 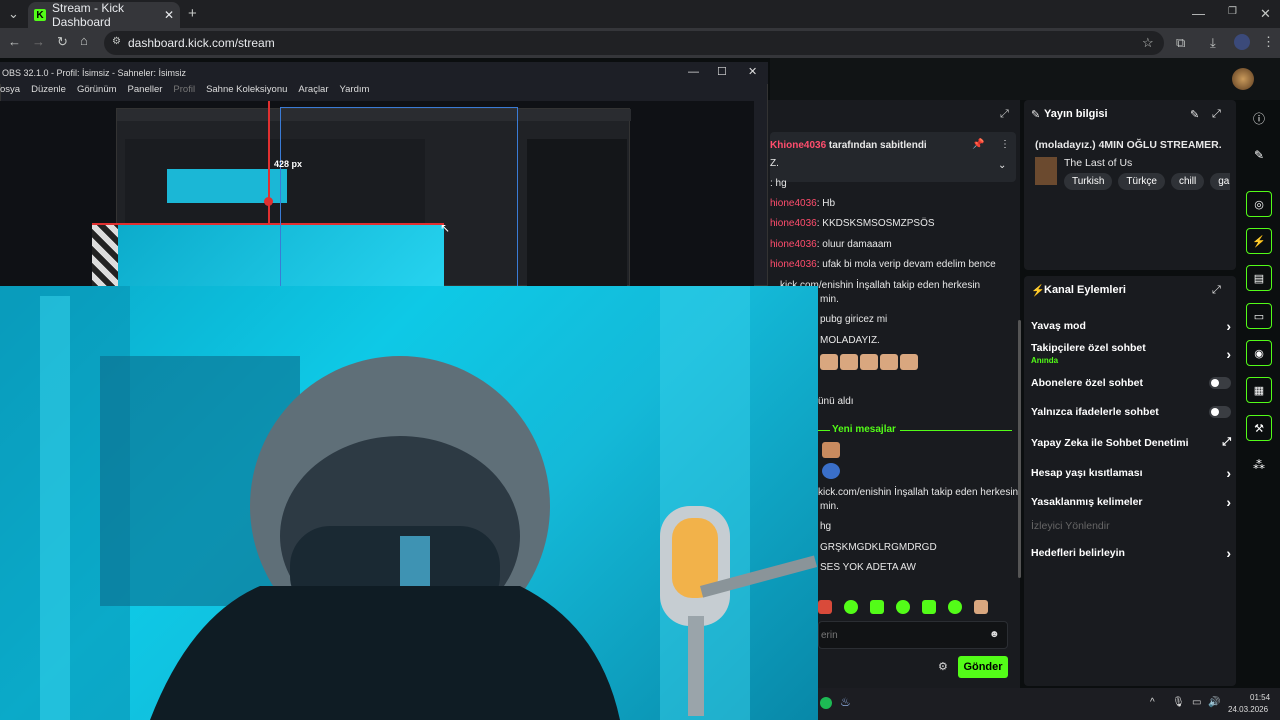 What do you see at coordinates (1131, 553) in the screenshot?
I see `action-set-goals: Hedefleri belirleyin ›` at bounding box center [1131, 553].